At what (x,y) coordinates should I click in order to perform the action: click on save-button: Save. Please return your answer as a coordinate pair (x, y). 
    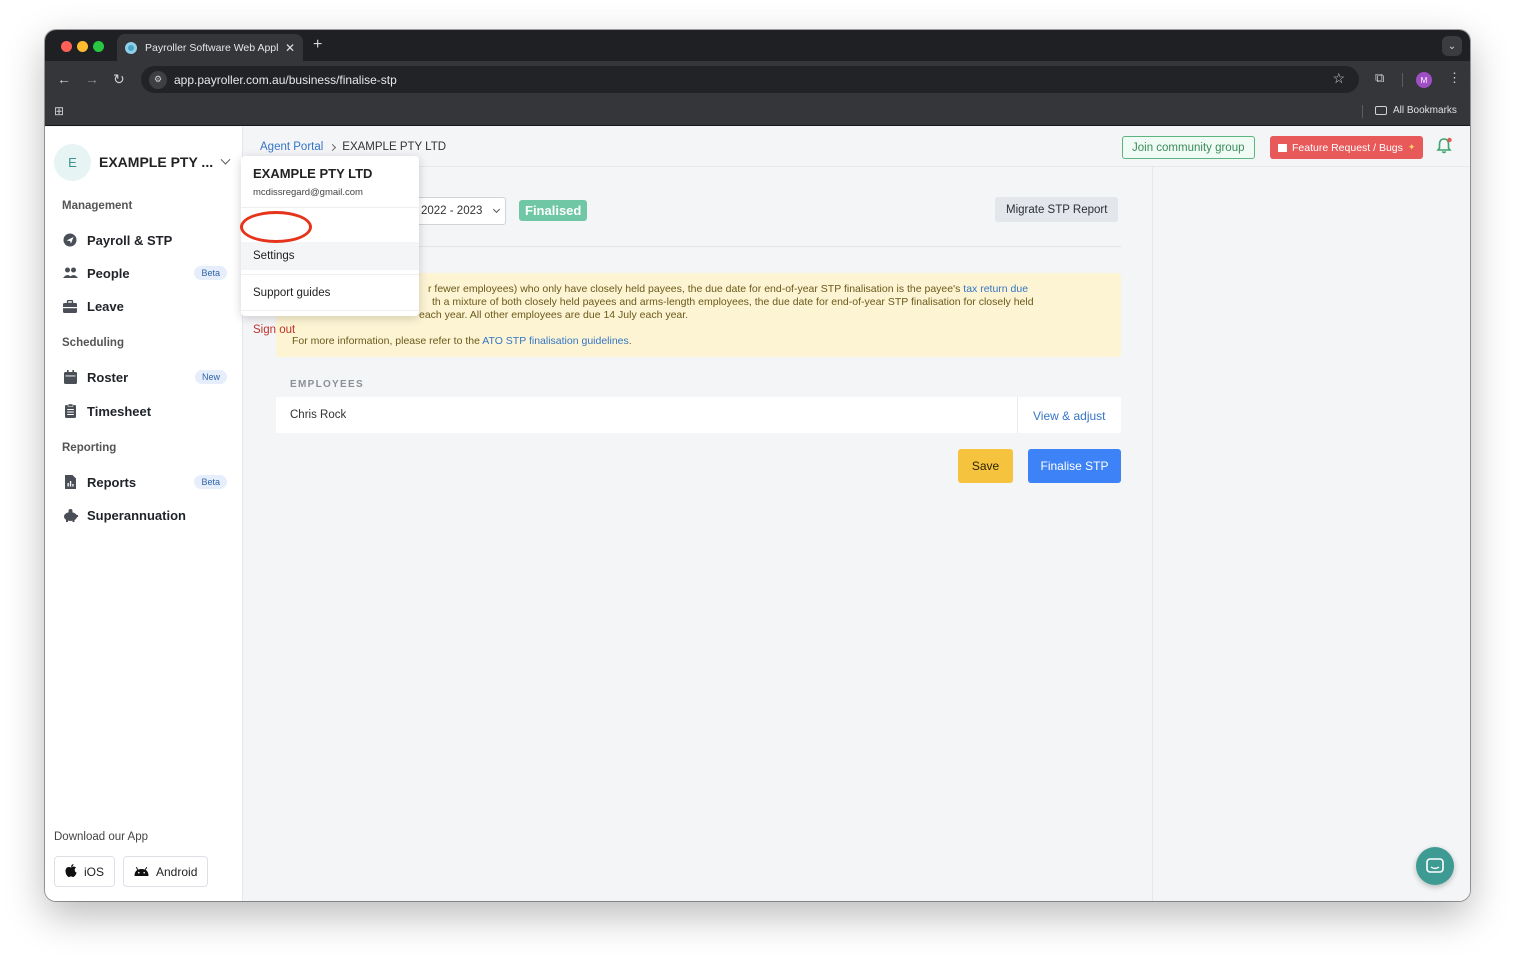
    Looking at the image, I should click on (985, 466).